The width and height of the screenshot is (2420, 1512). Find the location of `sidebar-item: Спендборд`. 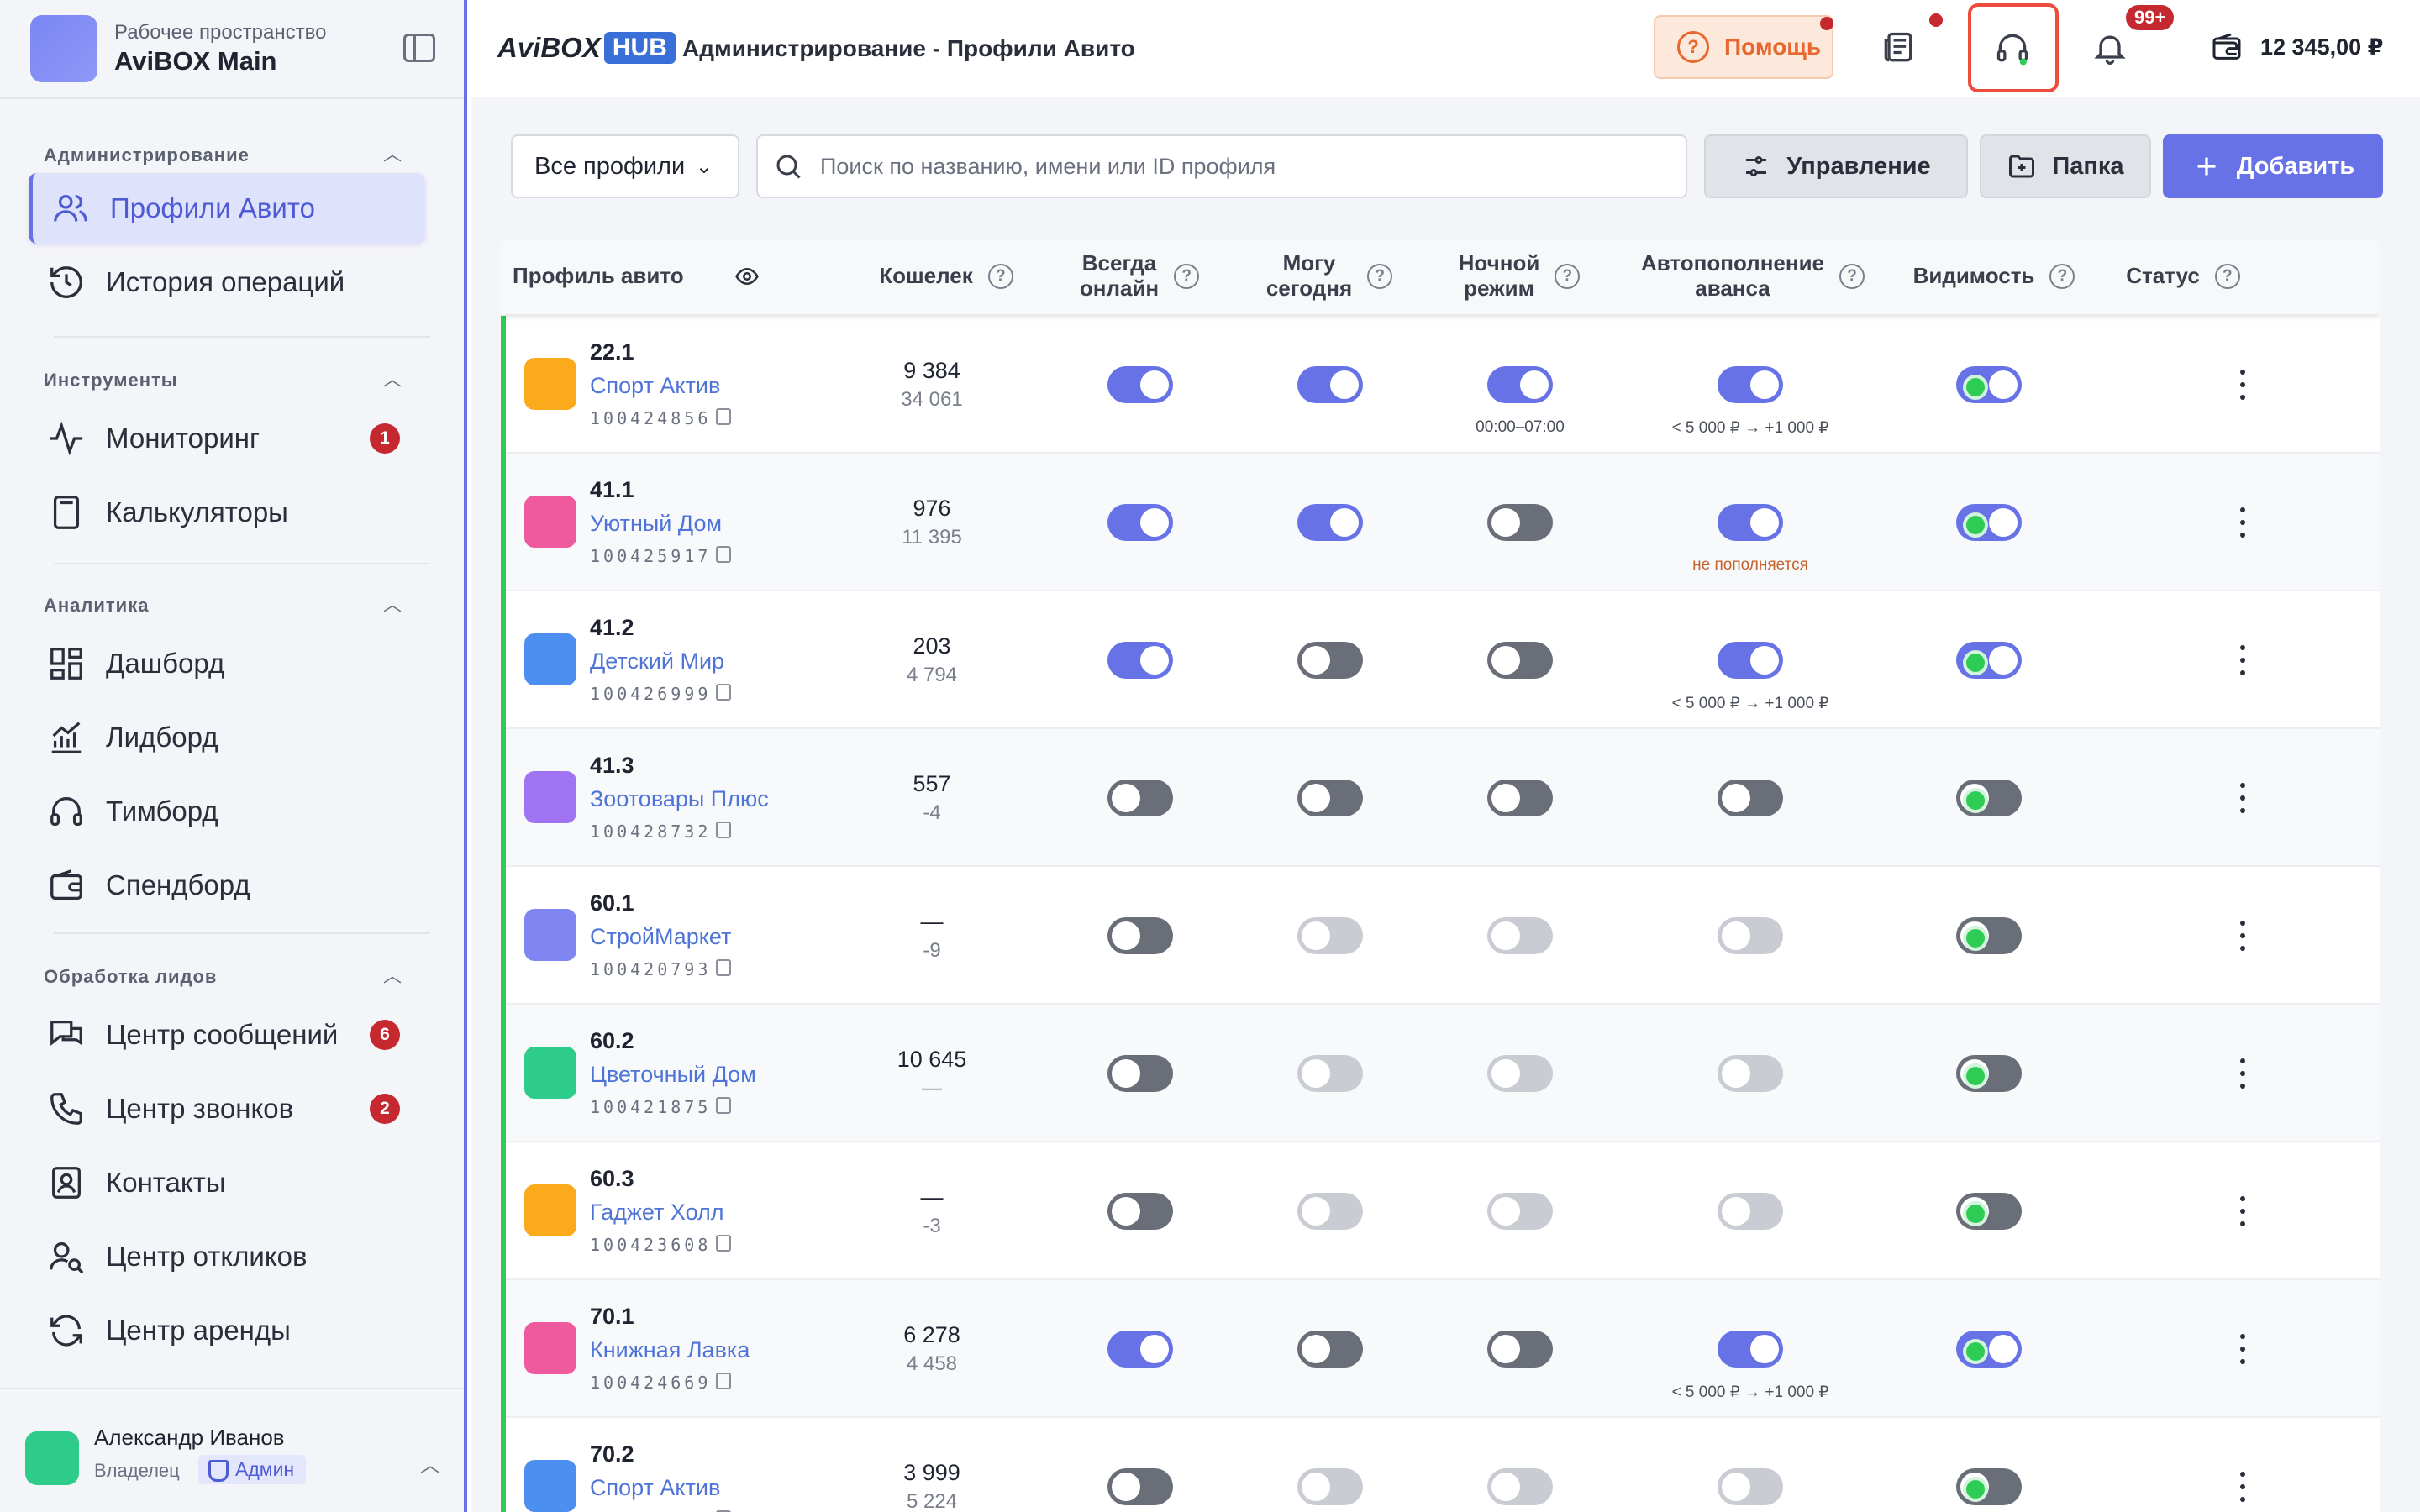

sidebar-item: Спендборд is located at coordinates (227, 885).